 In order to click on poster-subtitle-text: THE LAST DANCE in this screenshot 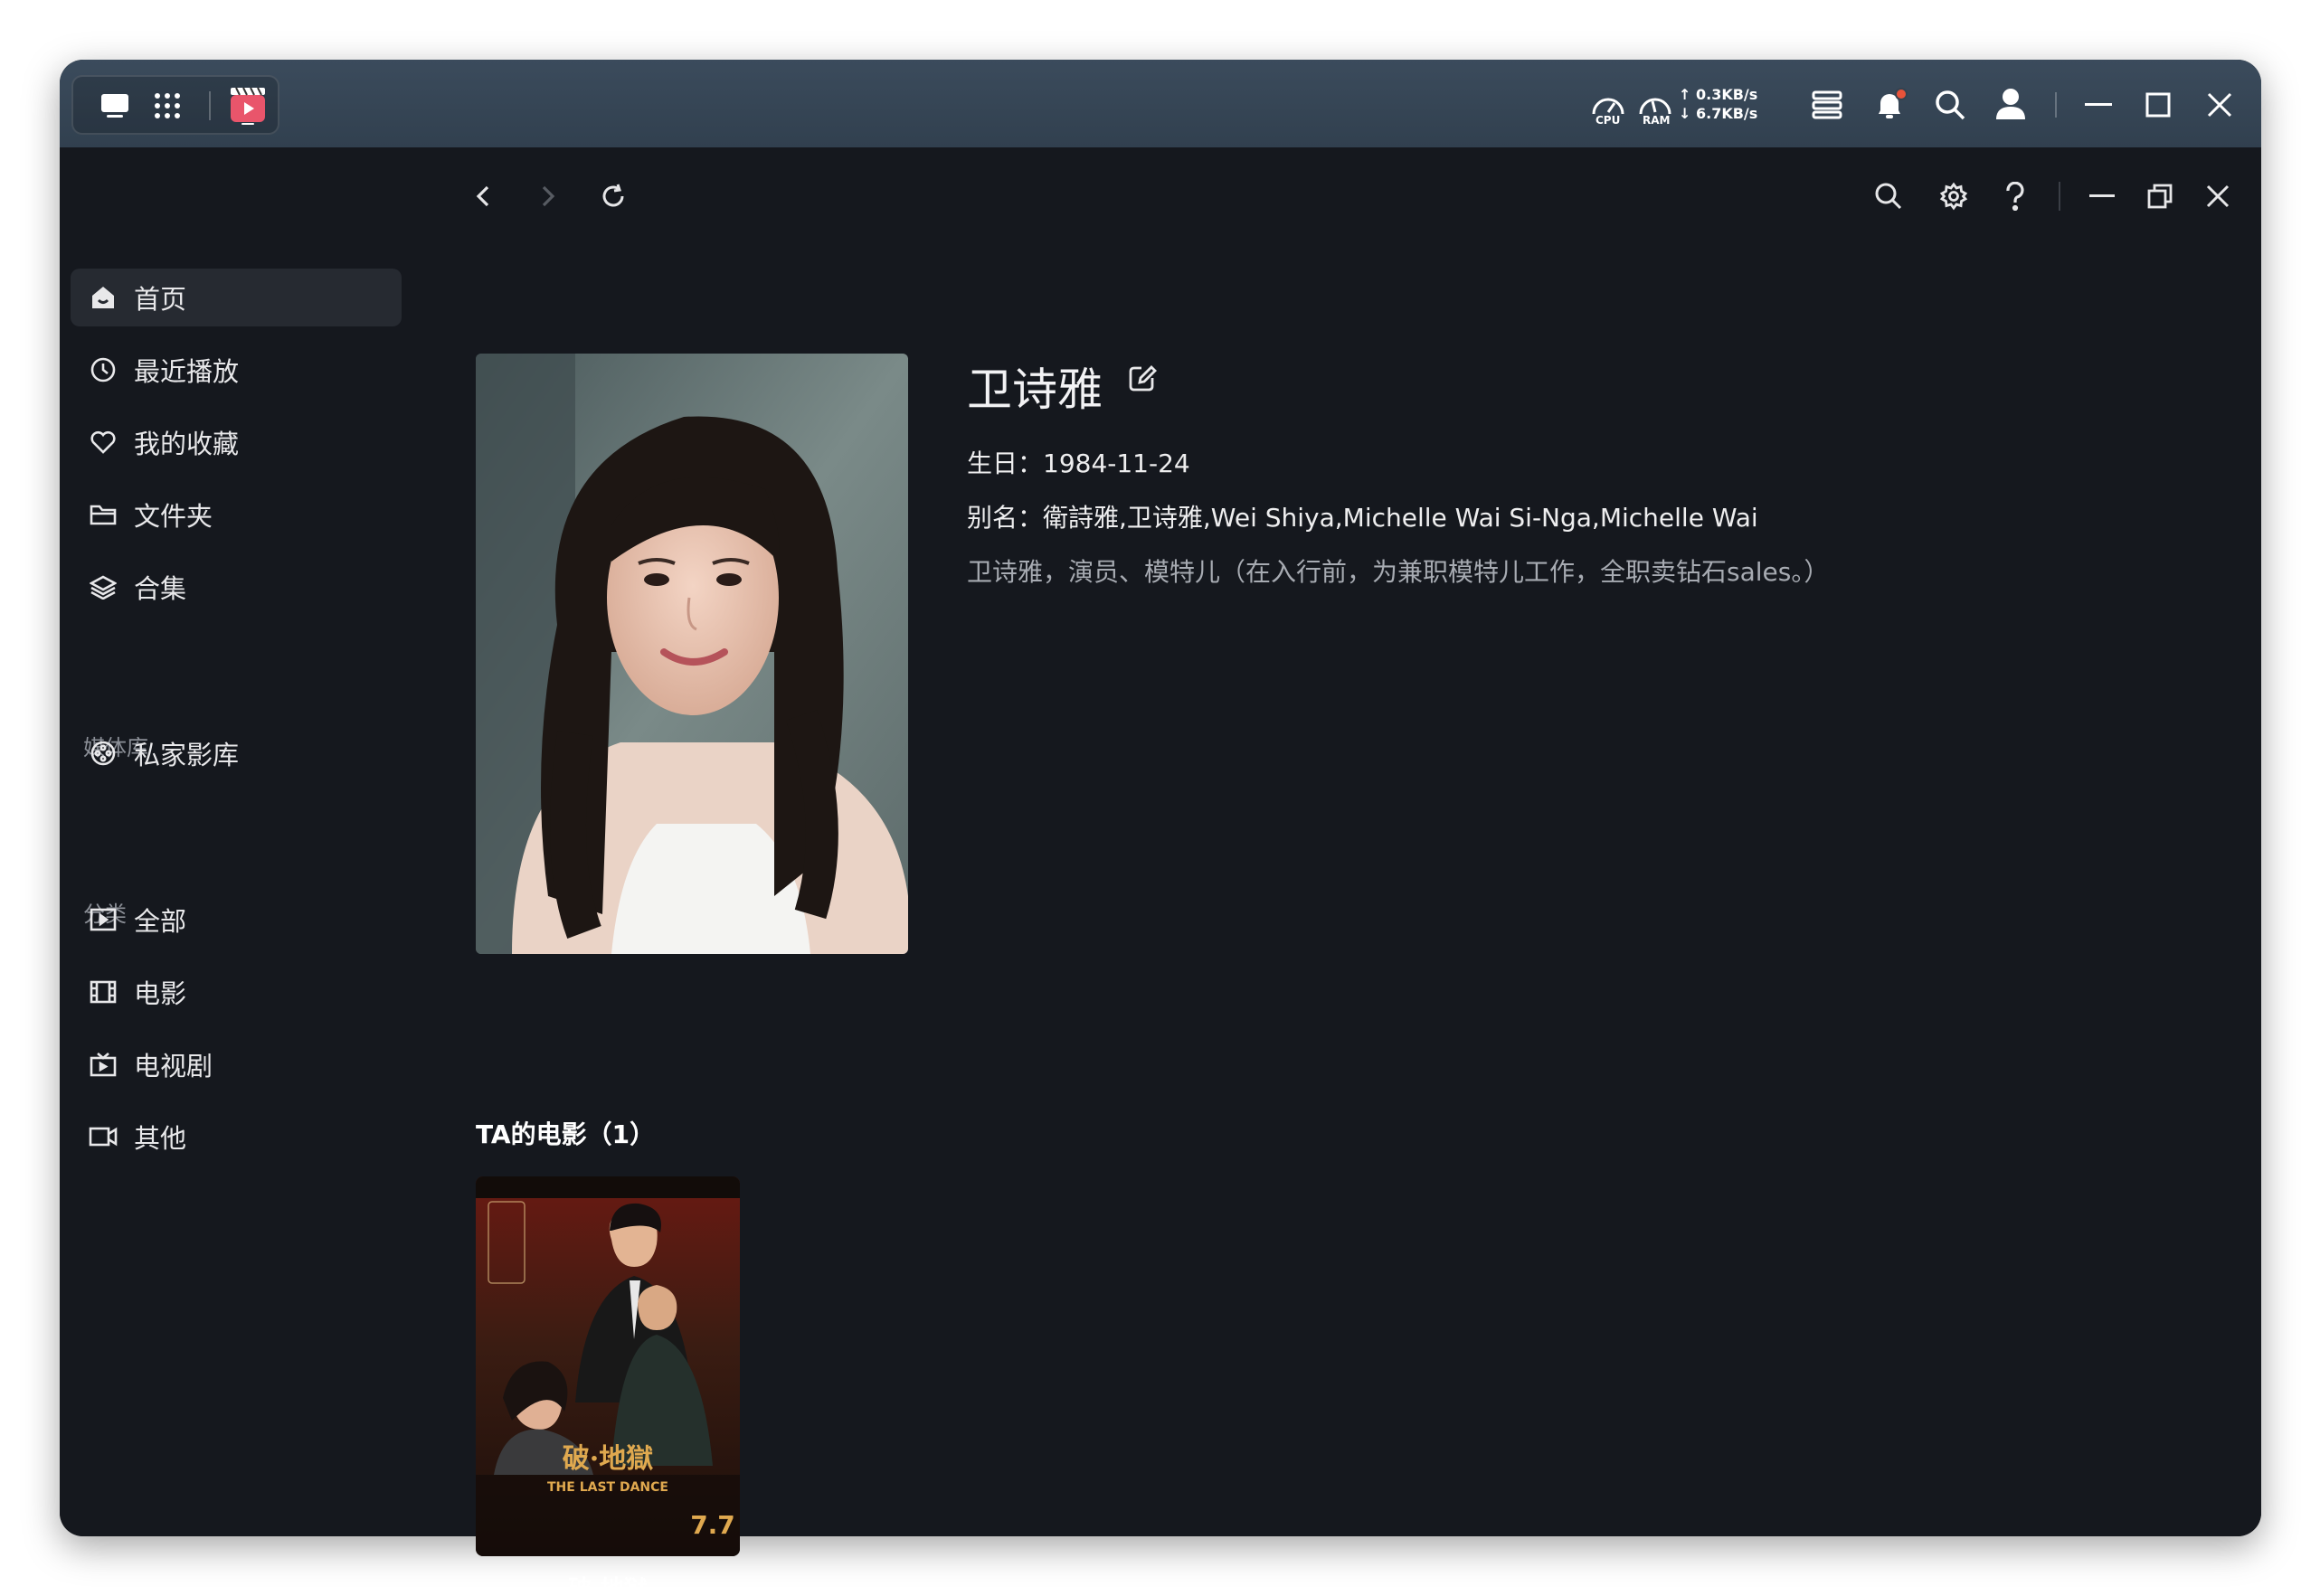, I will do `click(607, 1488)`.